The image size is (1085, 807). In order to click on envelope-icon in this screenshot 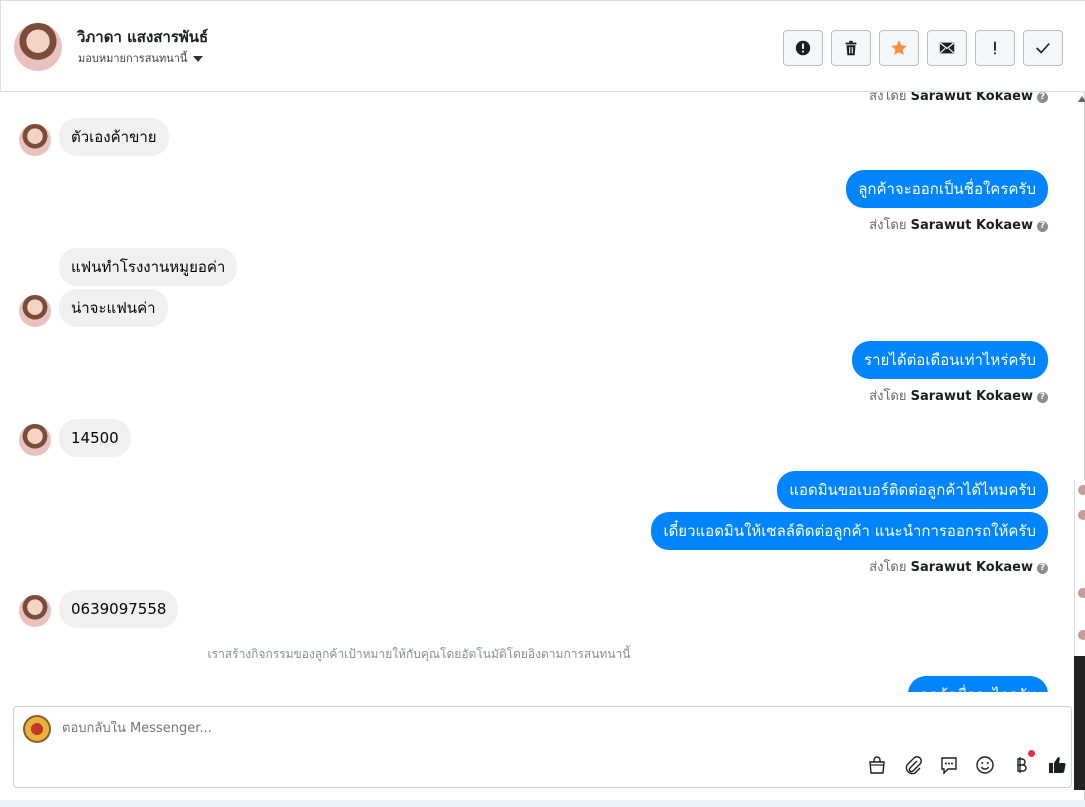, I will do `click(947, 48)`.